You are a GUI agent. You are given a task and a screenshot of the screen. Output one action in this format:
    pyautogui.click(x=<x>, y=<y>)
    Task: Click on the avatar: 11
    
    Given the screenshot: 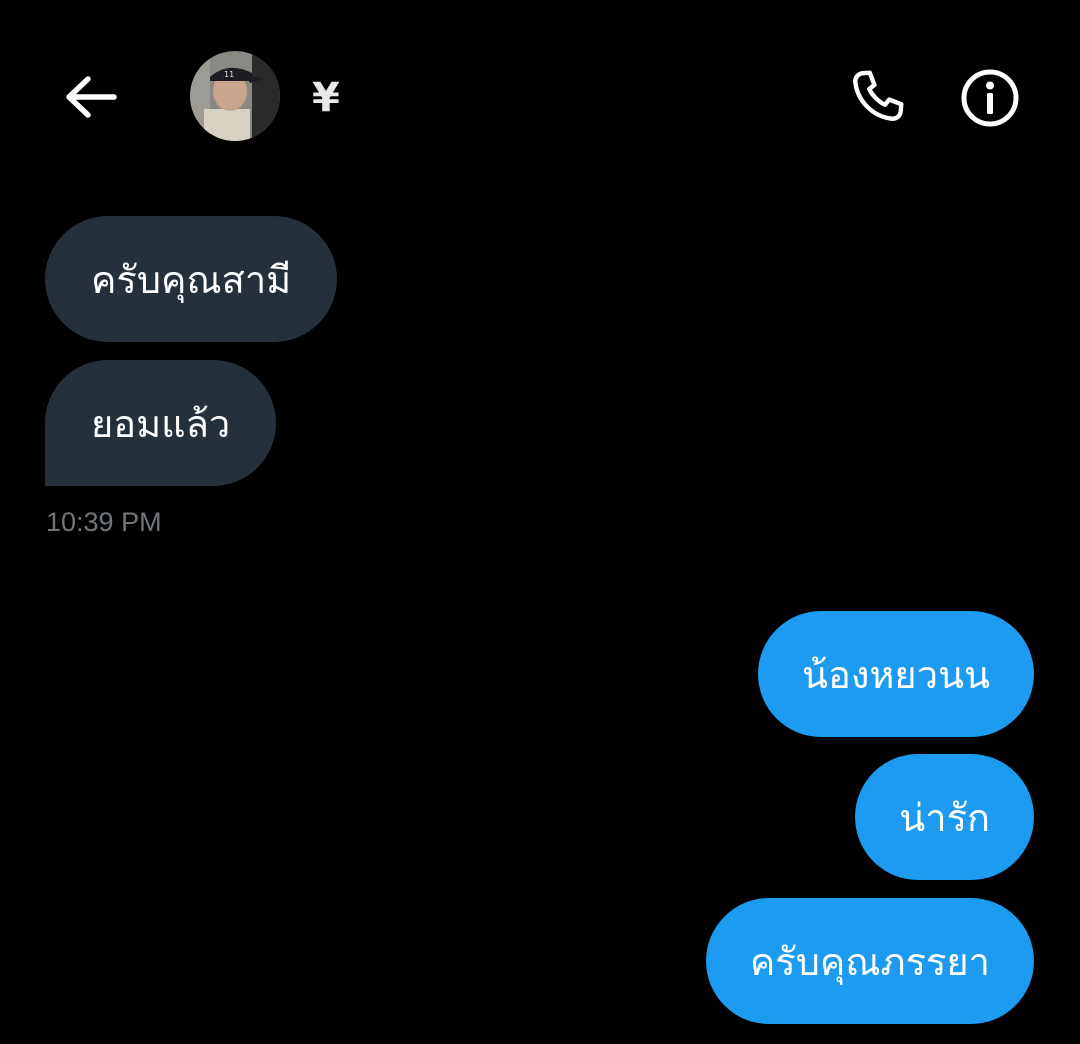 What is the action you would take?
    pyautogui.click(x=235, y=96)
    